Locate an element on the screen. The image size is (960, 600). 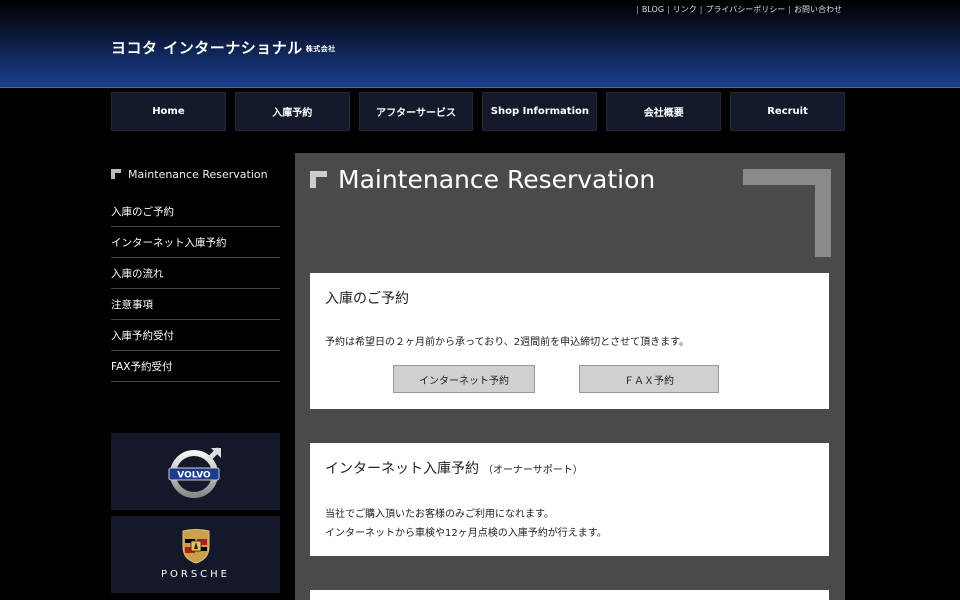
top-link-privacy: プライバシーポリシー is located at coordinates (745, 9).